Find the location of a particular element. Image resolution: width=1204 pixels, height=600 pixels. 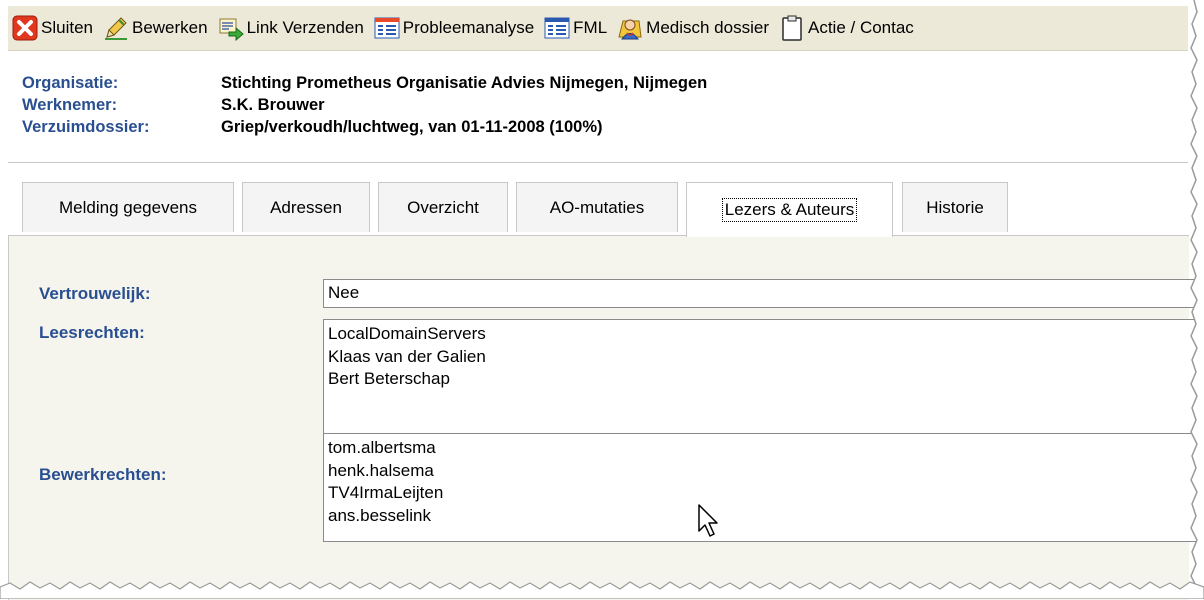

tab-lezers-auteurs: Lezers & Auteurs is located at coordinates (789, 209).